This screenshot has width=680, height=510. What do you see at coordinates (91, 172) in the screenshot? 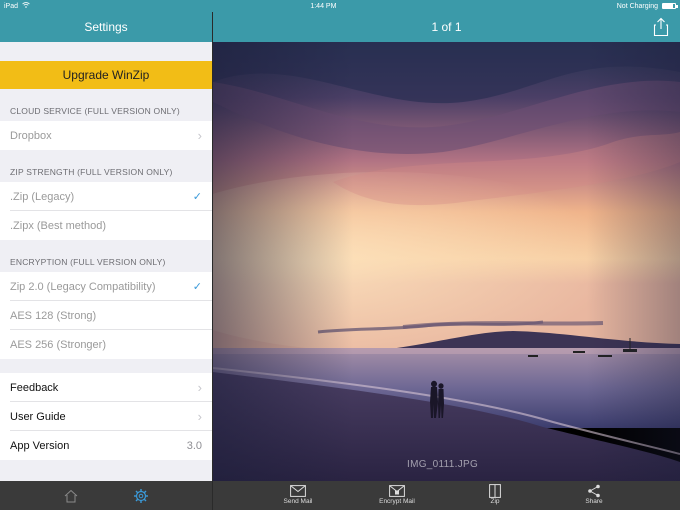
I see `zip-strength-header: ZIP STRENGTH (FULL VERSION ONLY)` at bounding box center [91, 172].